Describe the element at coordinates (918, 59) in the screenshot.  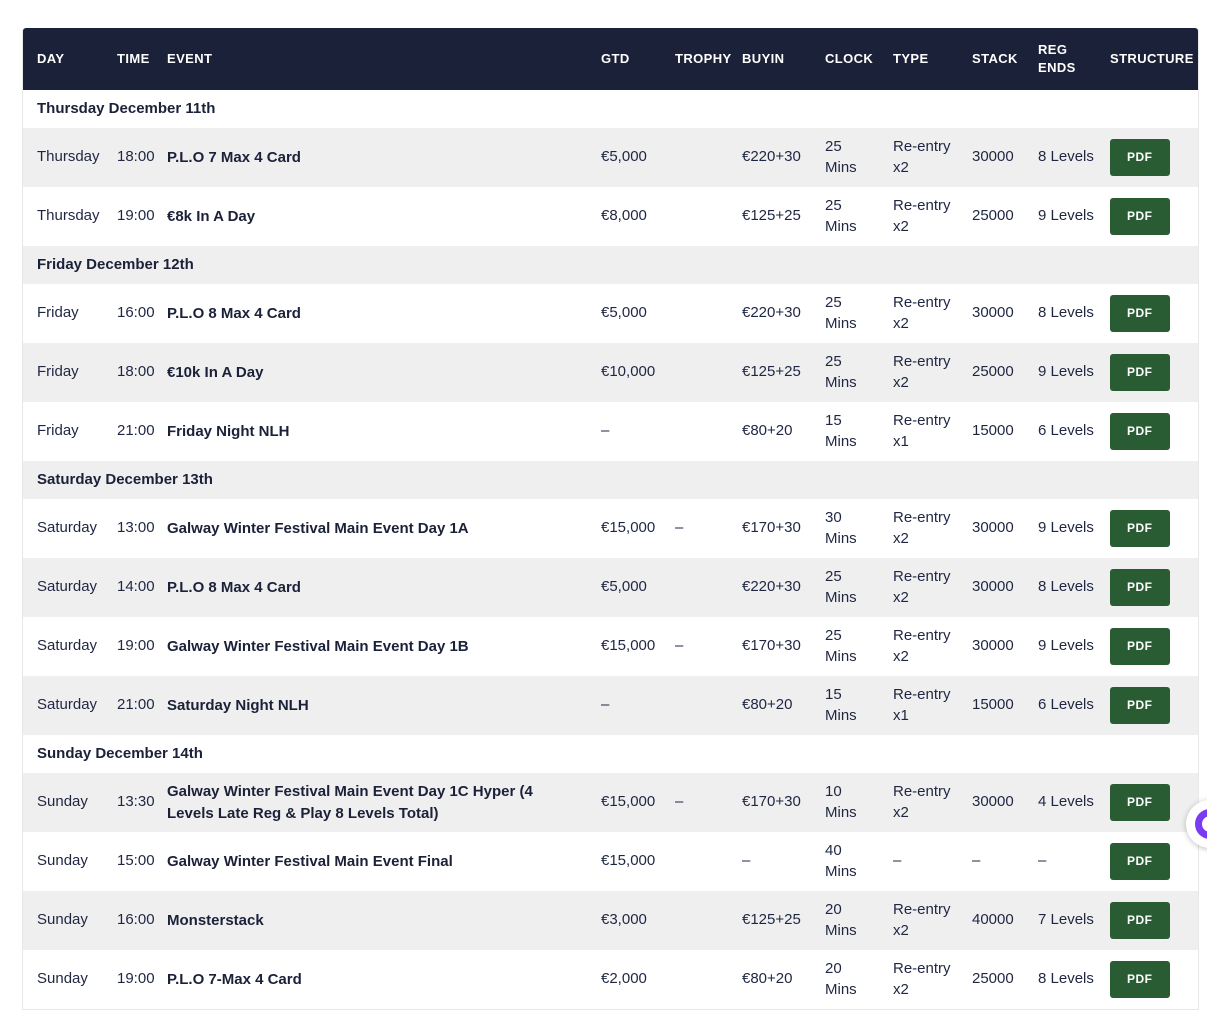
I see `column-header-type: TYPE` at that location.